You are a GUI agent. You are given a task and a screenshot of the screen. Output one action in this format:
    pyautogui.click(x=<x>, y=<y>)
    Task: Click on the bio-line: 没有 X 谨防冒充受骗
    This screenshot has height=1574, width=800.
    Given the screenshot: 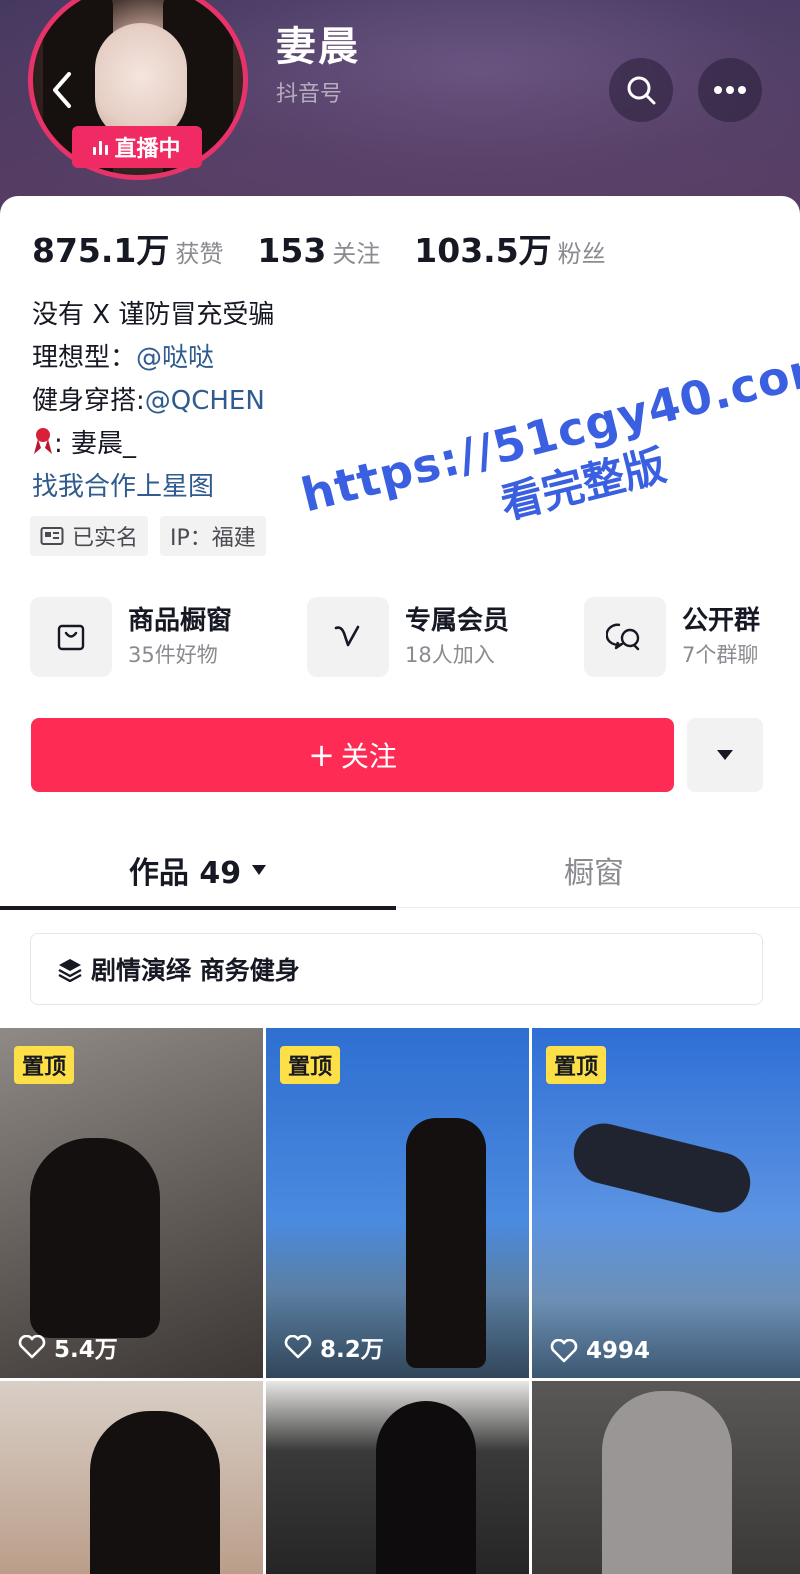 What is the action you would take?
    pyautogui.click(x=153, y=315)
    